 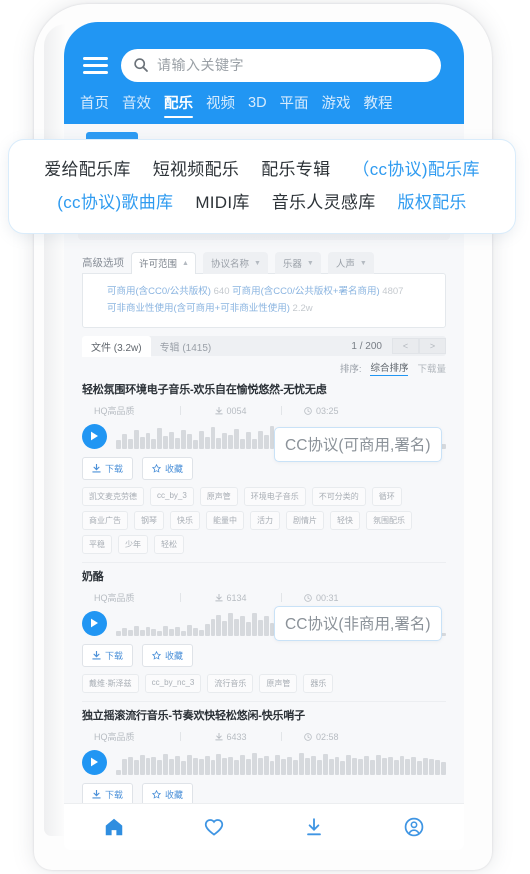 What do you see at coordinates (264, 577) in the screenshot?
I see `track-title: 奶酪` at bounding box center [264, 577].